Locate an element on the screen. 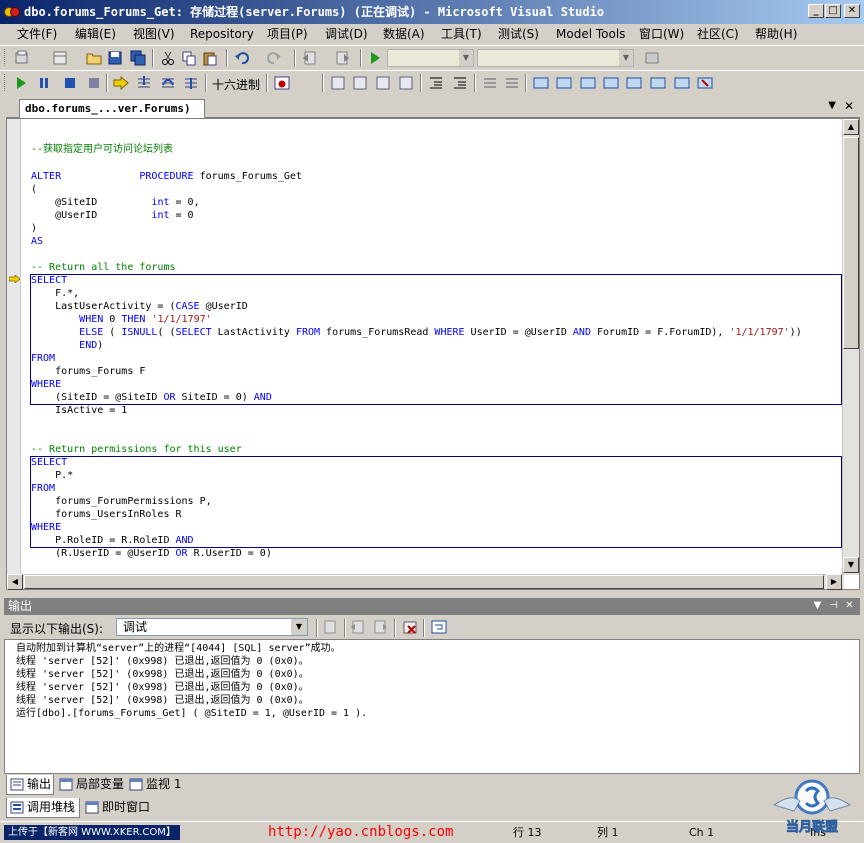  undo-icon is located at coordinates (242, 58).